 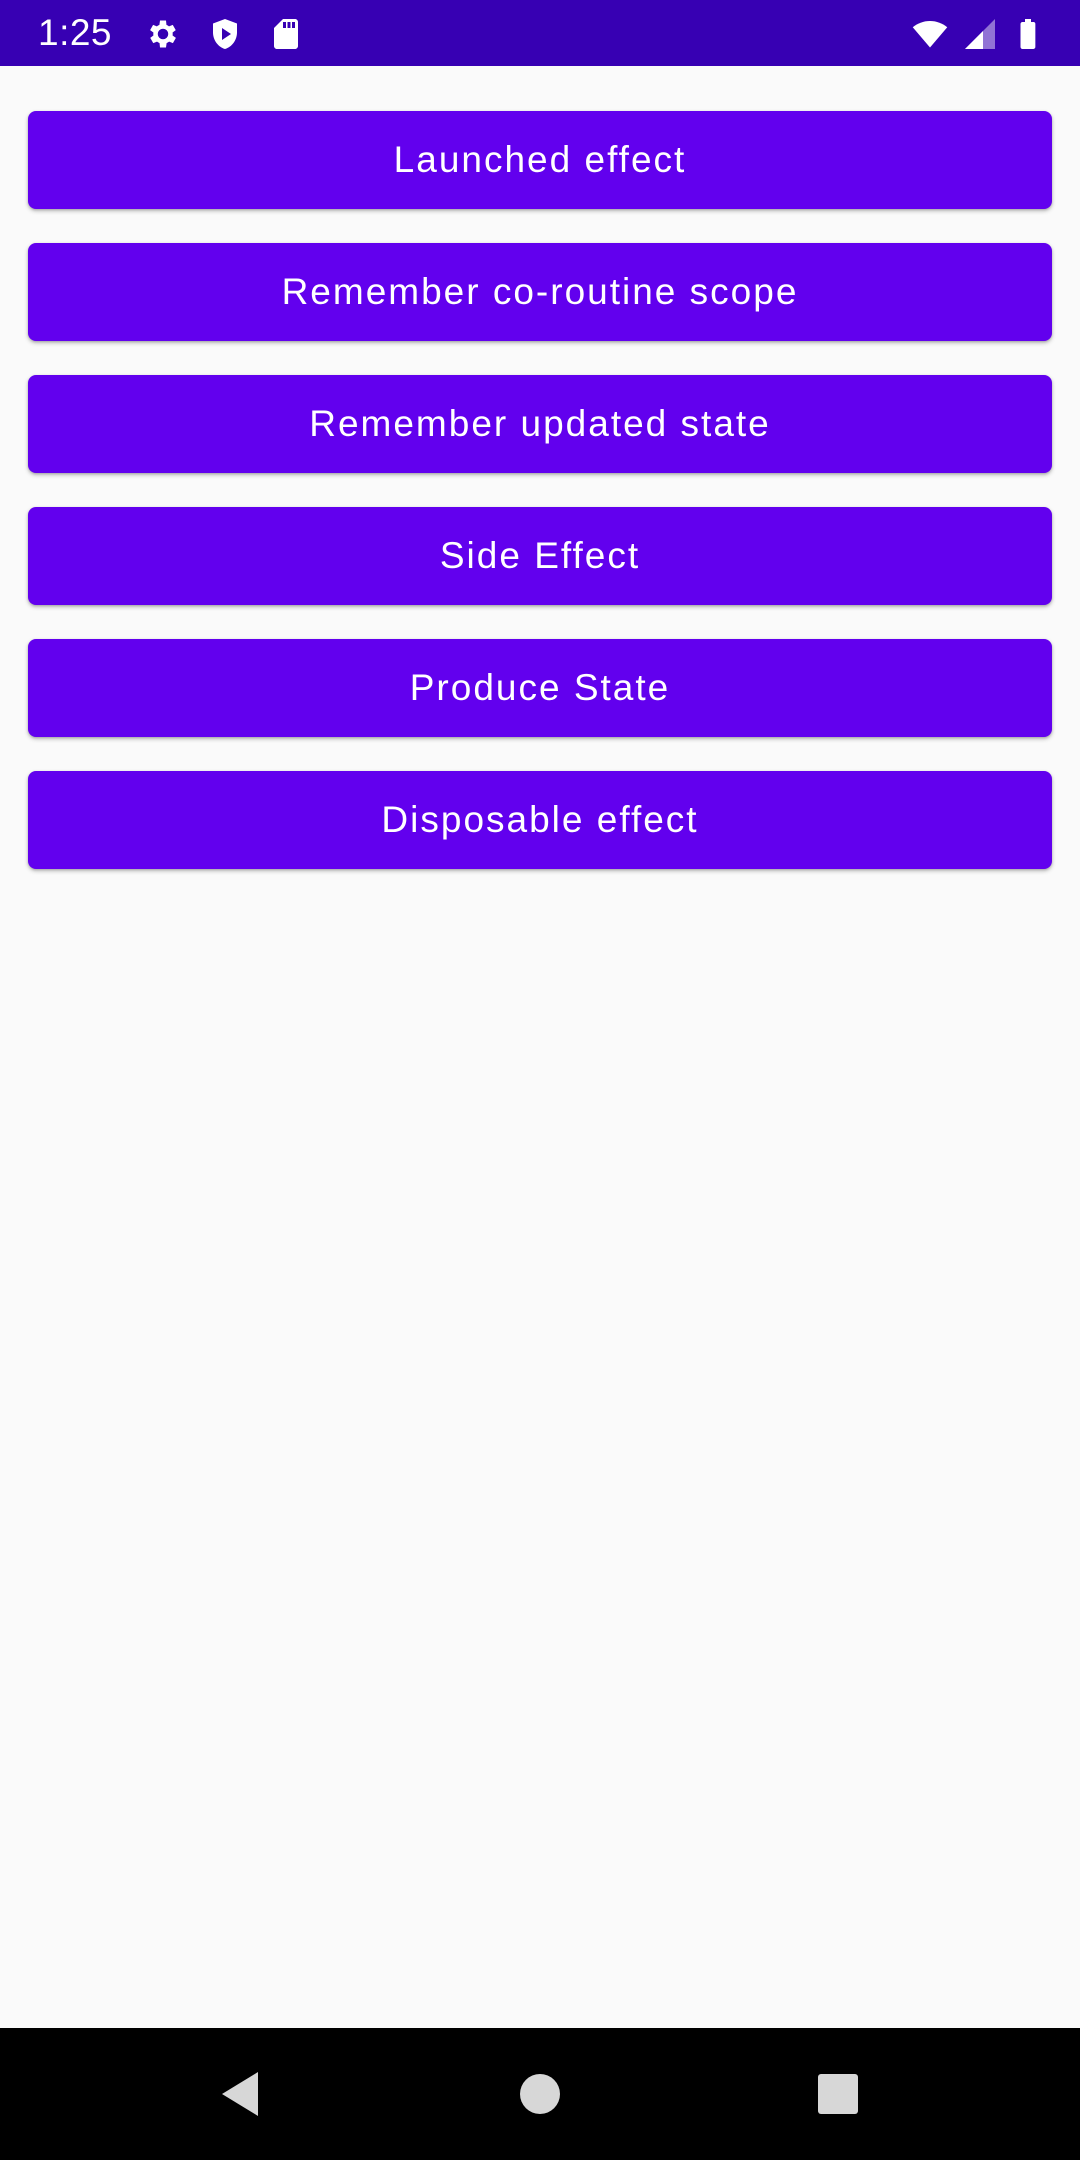 I want to click on gear-icon, so click(x=163, y=34).